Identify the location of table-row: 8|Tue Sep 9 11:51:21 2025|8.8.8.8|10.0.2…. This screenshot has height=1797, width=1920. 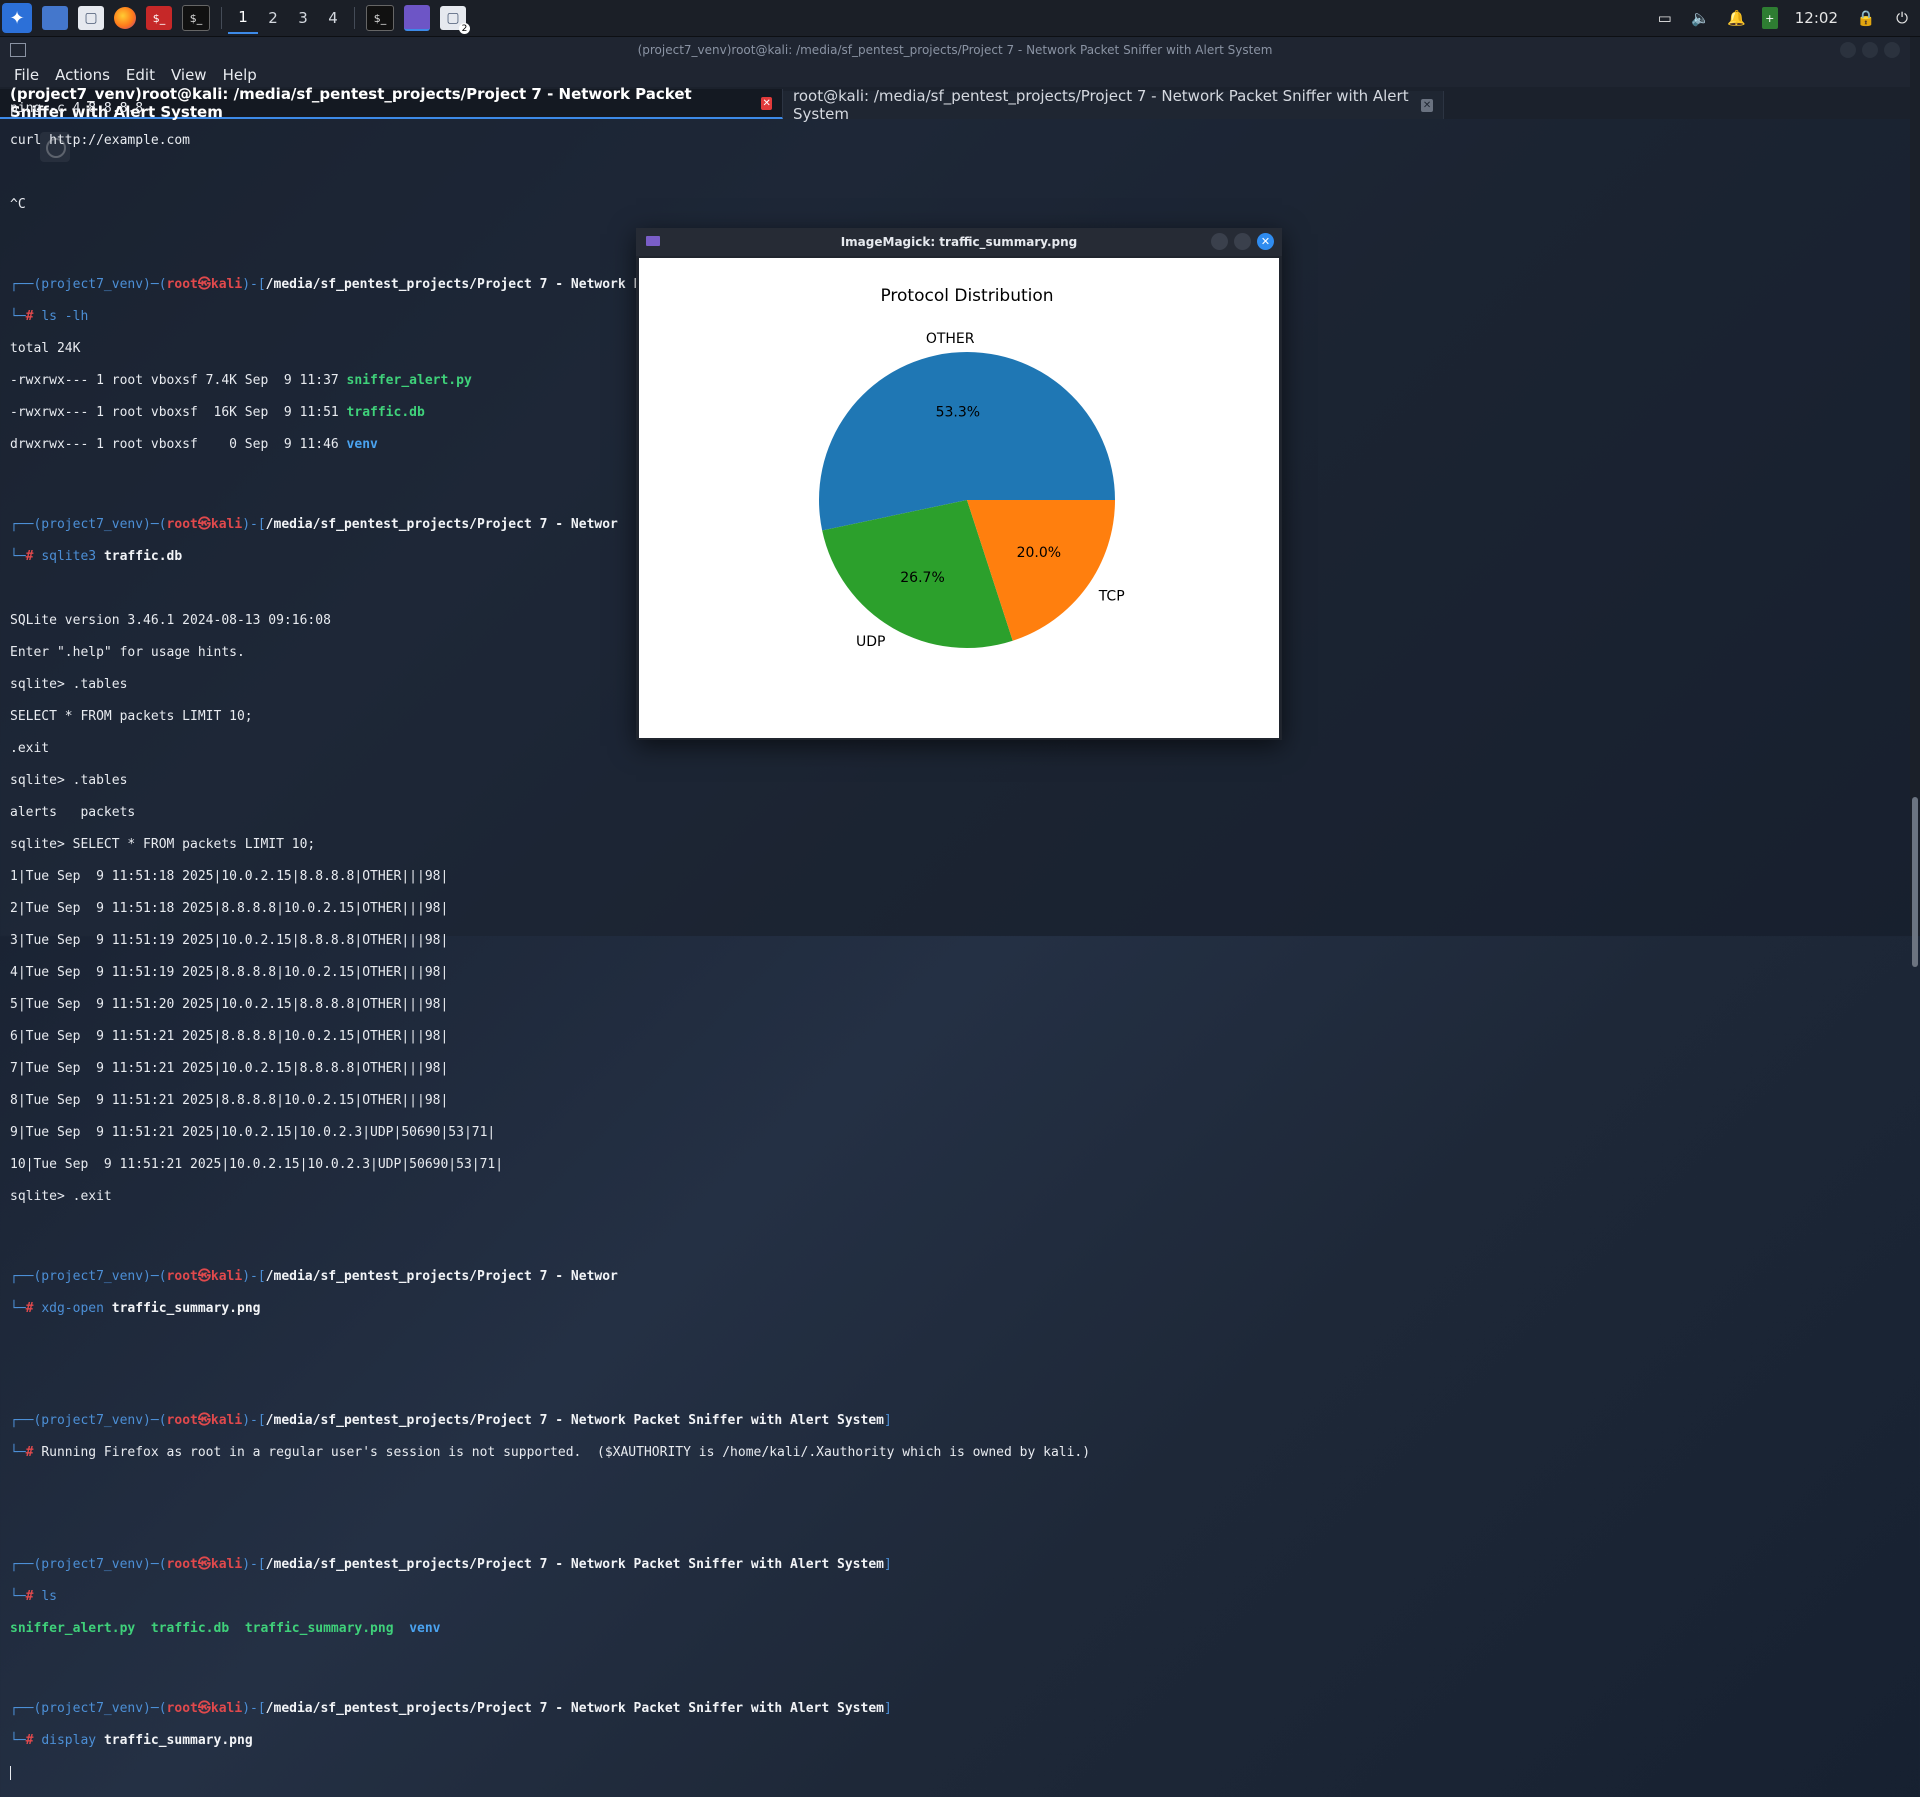
(229, 1100).